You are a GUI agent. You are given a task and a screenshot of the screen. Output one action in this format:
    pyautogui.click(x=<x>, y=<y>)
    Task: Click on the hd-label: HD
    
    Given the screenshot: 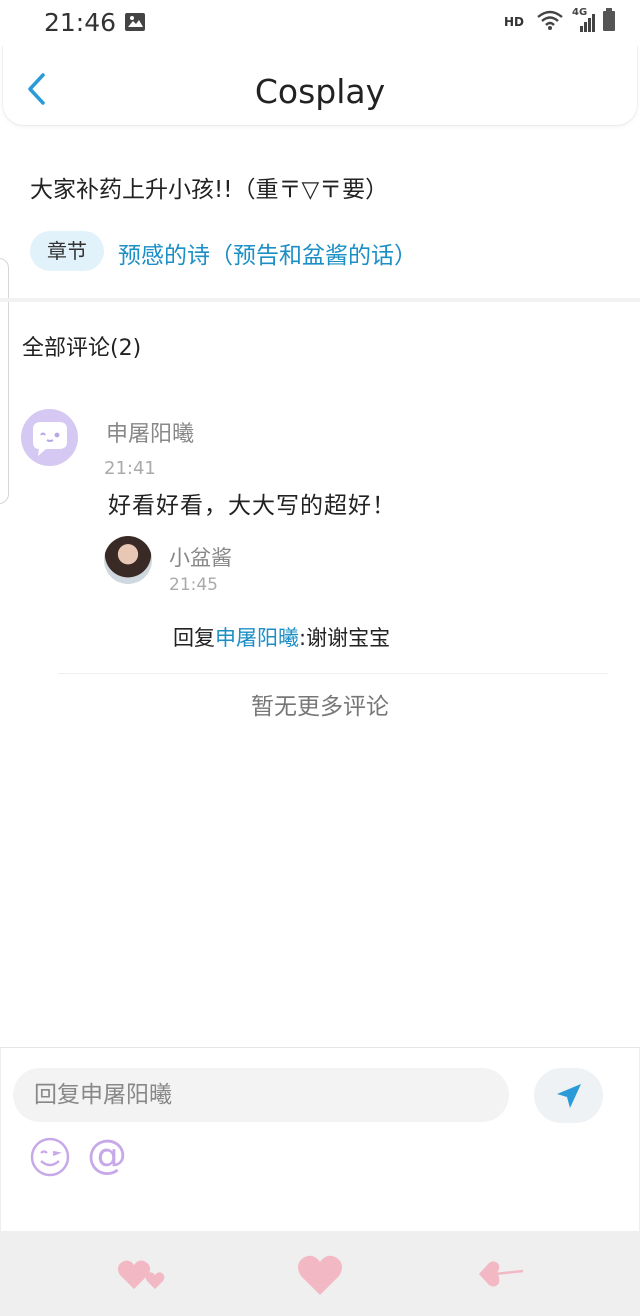 What is the action you would take?
    pyautogui.click(x=513, y=22)
    